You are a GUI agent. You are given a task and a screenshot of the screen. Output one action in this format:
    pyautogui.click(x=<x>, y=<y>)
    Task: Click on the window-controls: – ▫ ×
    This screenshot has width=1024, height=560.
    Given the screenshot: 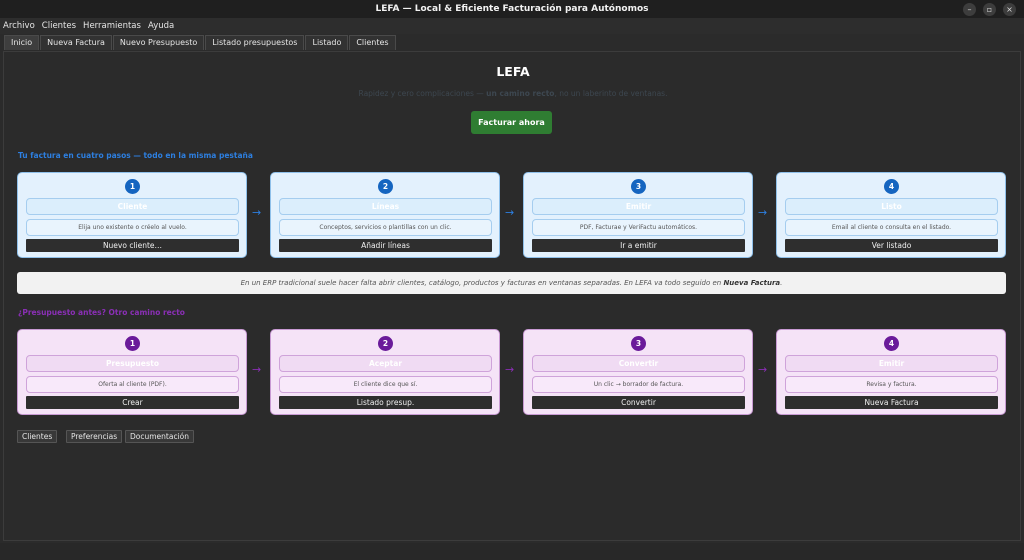 What is the action you would take?
    pyautogui.click(x=989, y=9)
    